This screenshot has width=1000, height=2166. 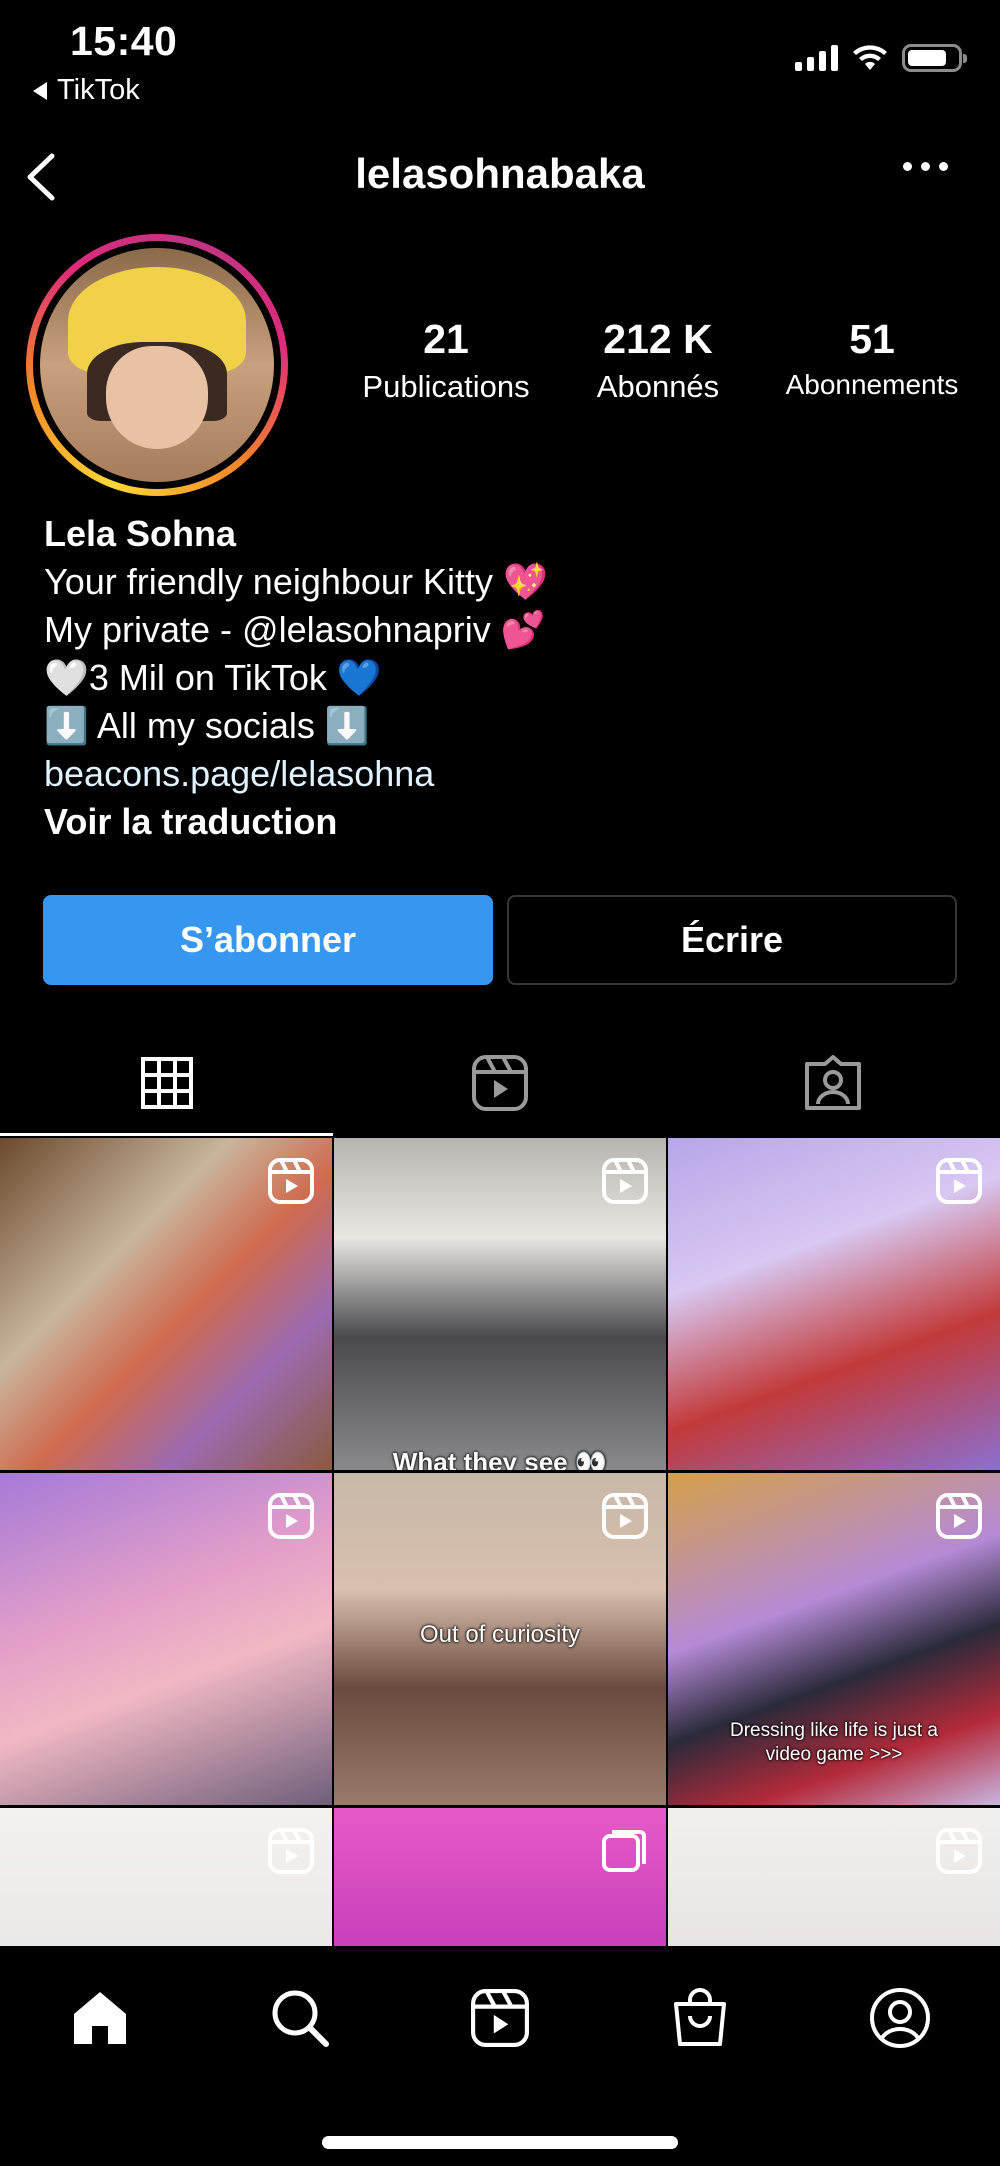 What do you see at coordinates (124, 41) in the screenshot?
I see `status-time: 15:40` at bounding box center [124, 41].